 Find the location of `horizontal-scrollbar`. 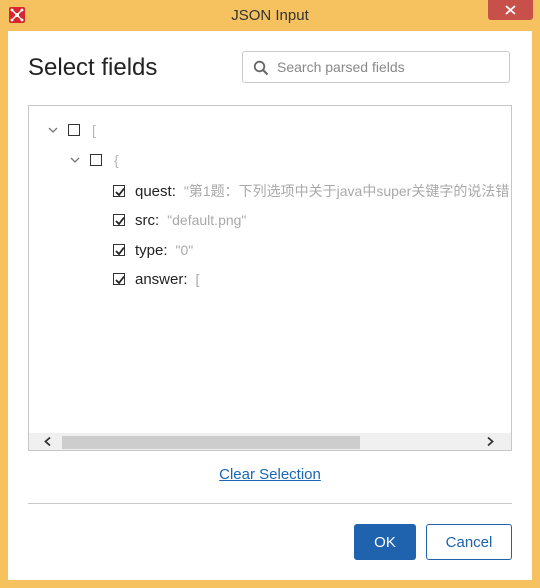

horizontal-scrollbar is located at coordinates (270, 441).